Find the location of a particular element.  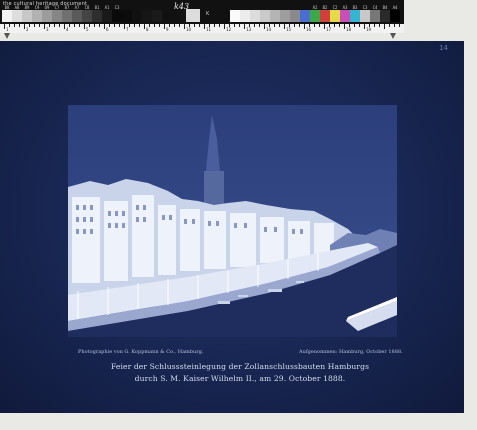

ruler-number: 16 is located at coordinates (309, 29).